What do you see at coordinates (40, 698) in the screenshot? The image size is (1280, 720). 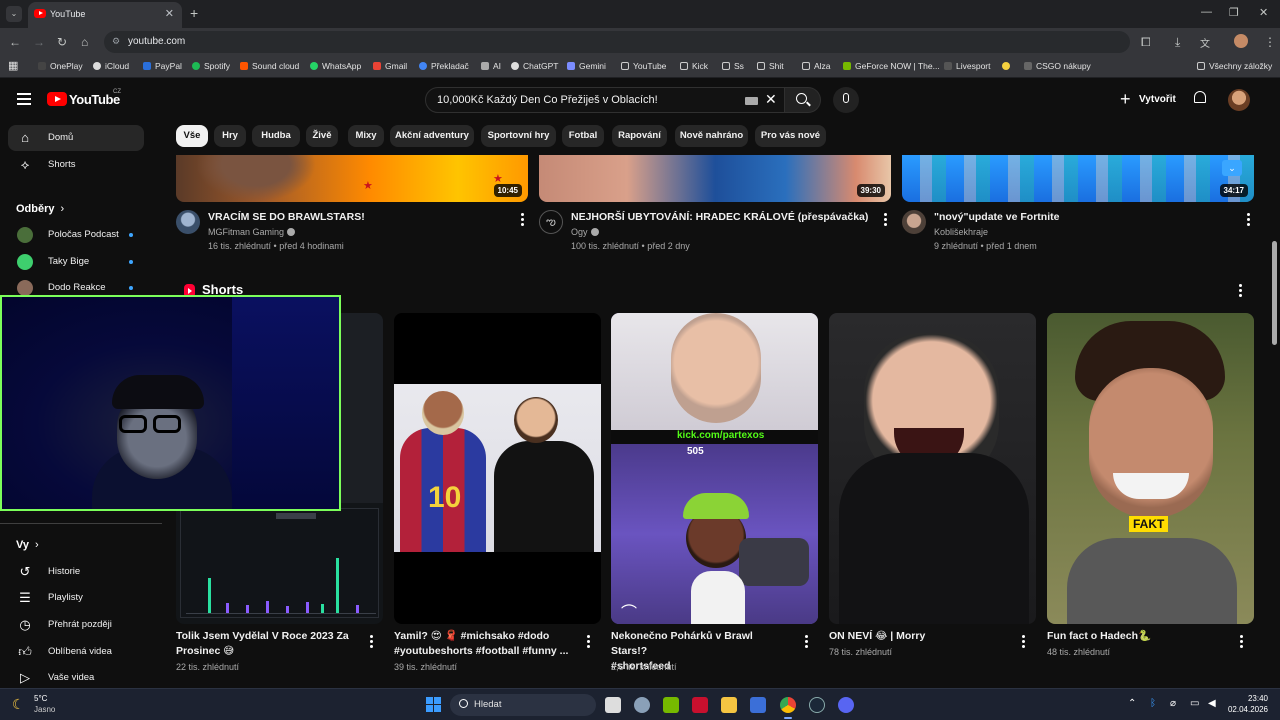 I see `weather-temperature: 5°C` at bounding box center [40, 698].